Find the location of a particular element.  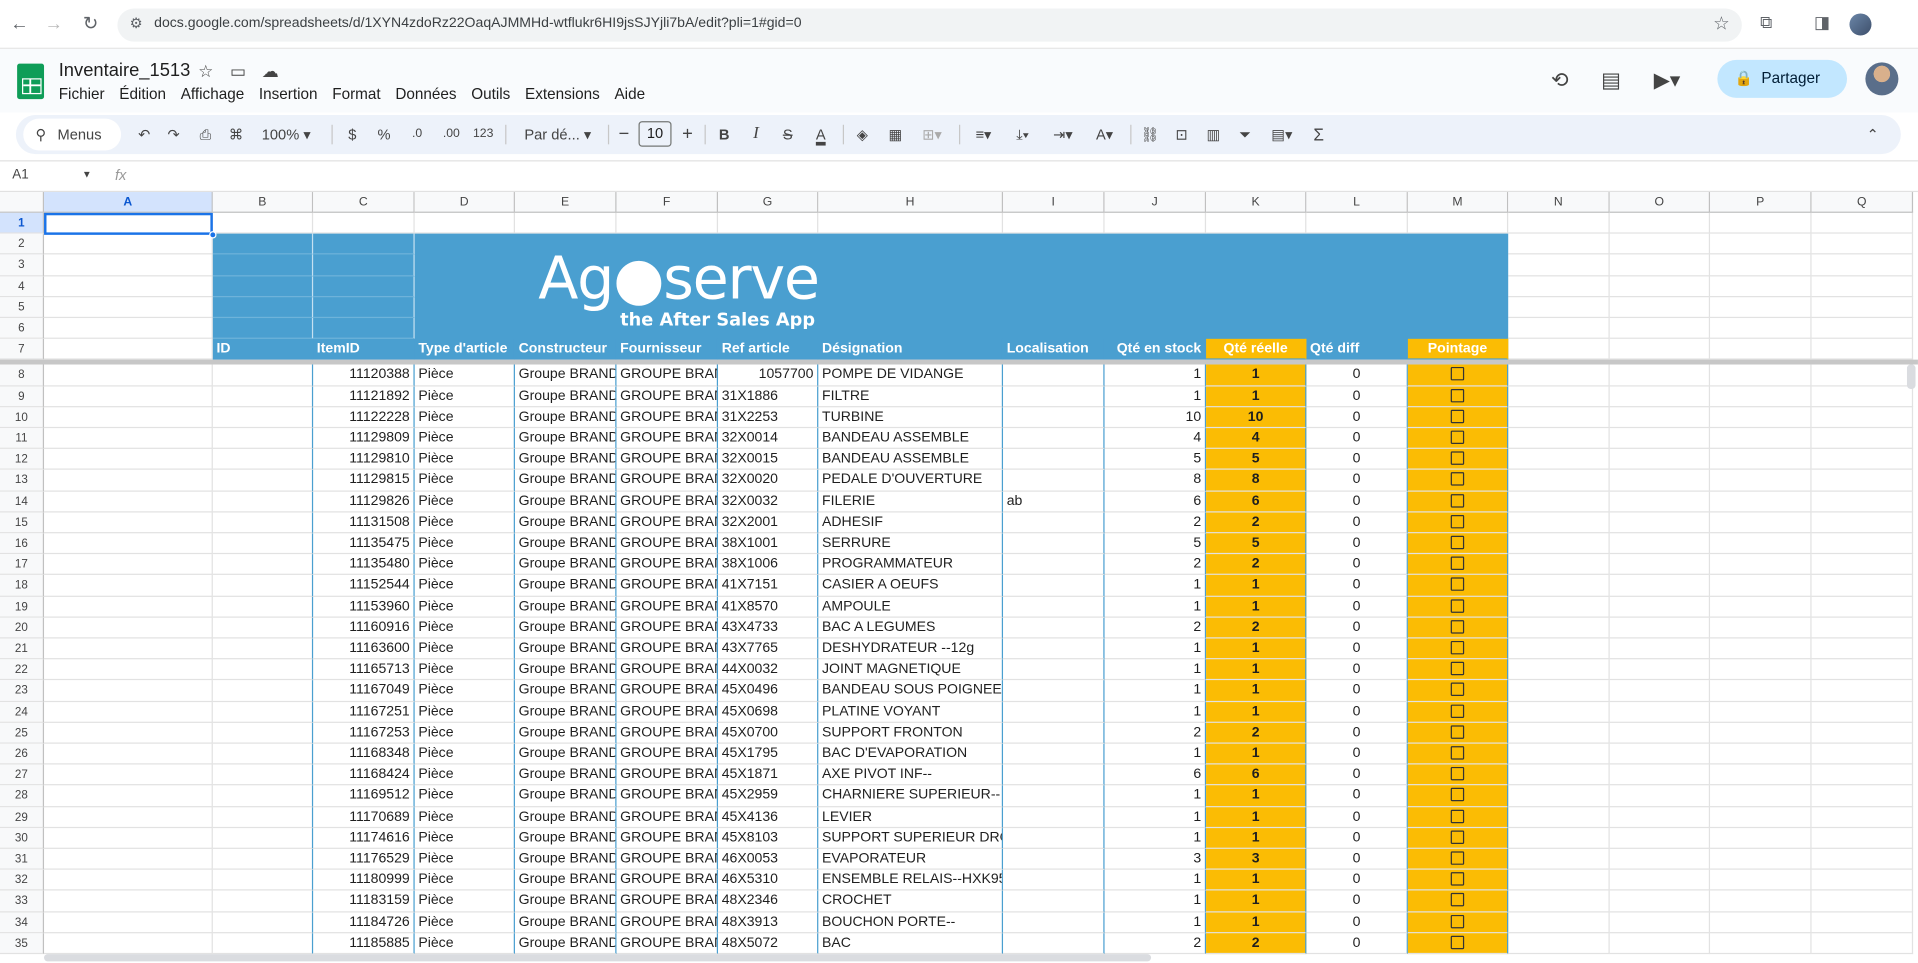

cell-l18: 0 is located at coordinates (1357, 586).